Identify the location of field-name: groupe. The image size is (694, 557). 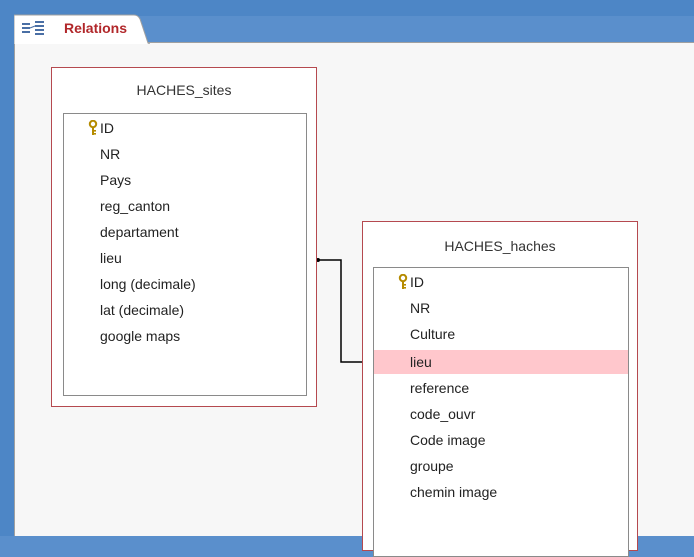
(432, 466).